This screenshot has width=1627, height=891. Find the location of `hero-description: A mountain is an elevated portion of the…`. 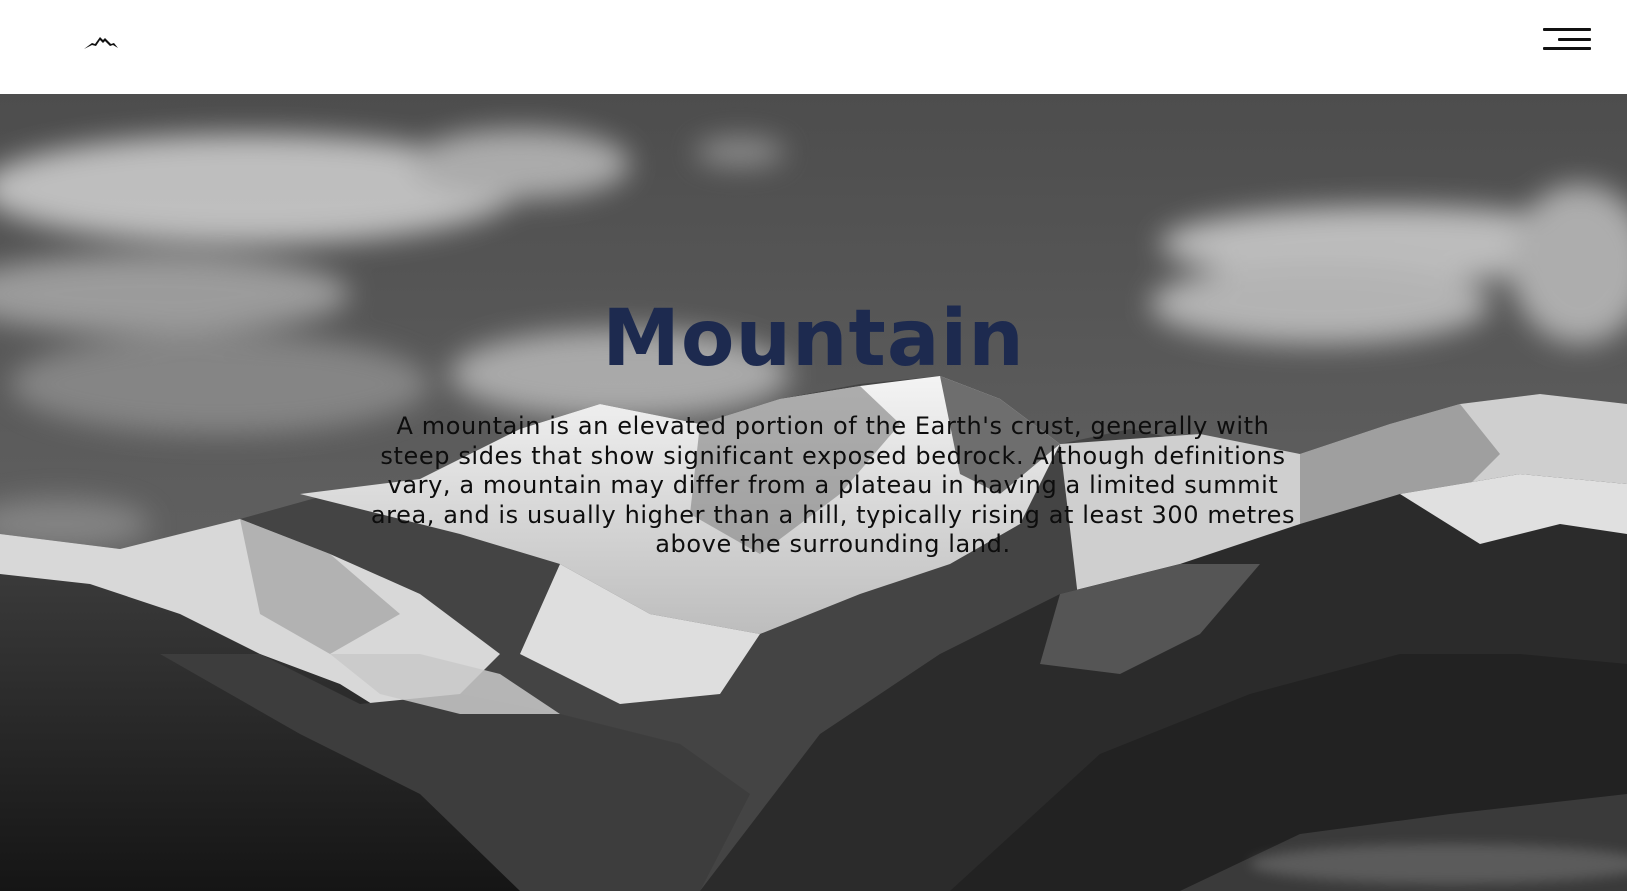

hero-description: A mountain is an elevated portion of the… is located at coordinates (833, 485).